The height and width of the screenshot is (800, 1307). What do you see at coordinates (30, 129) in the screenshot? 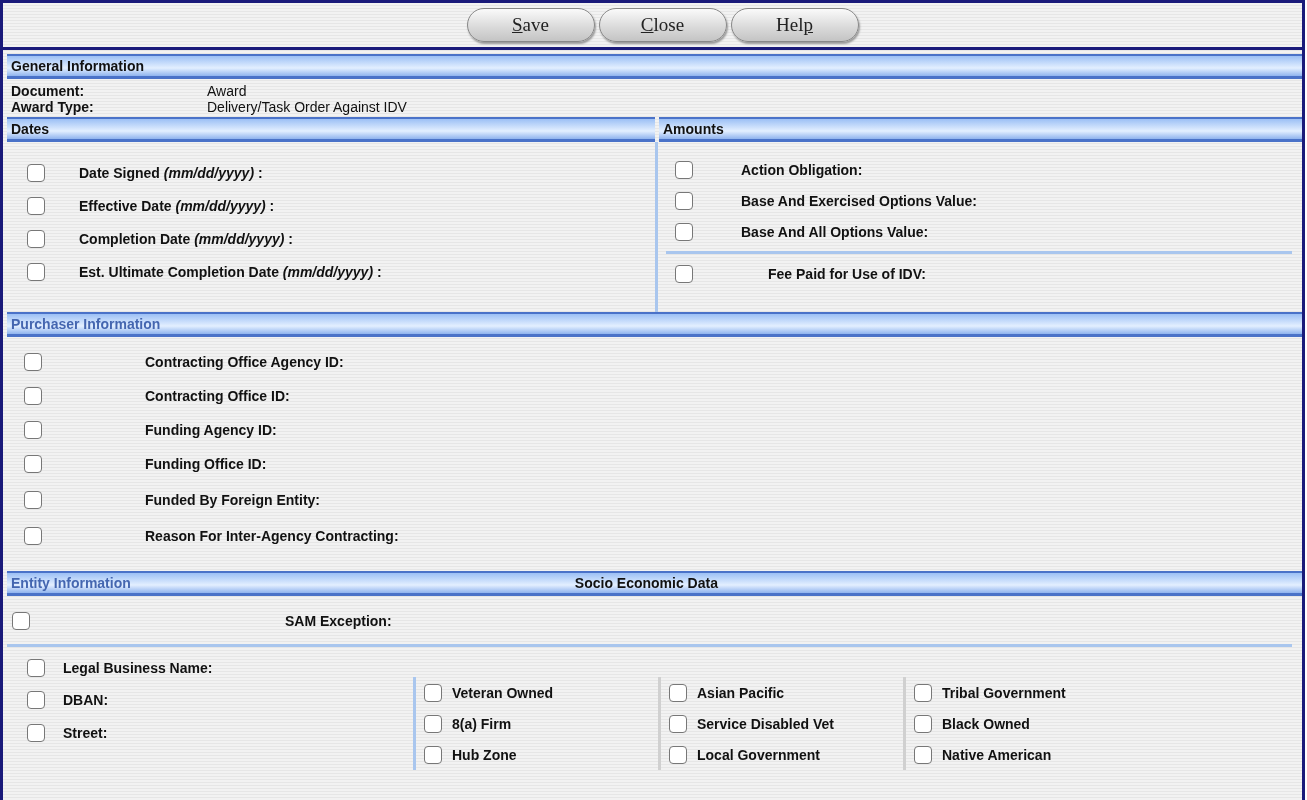
I see `section-title: Dates` at bounding box center [30, 129].